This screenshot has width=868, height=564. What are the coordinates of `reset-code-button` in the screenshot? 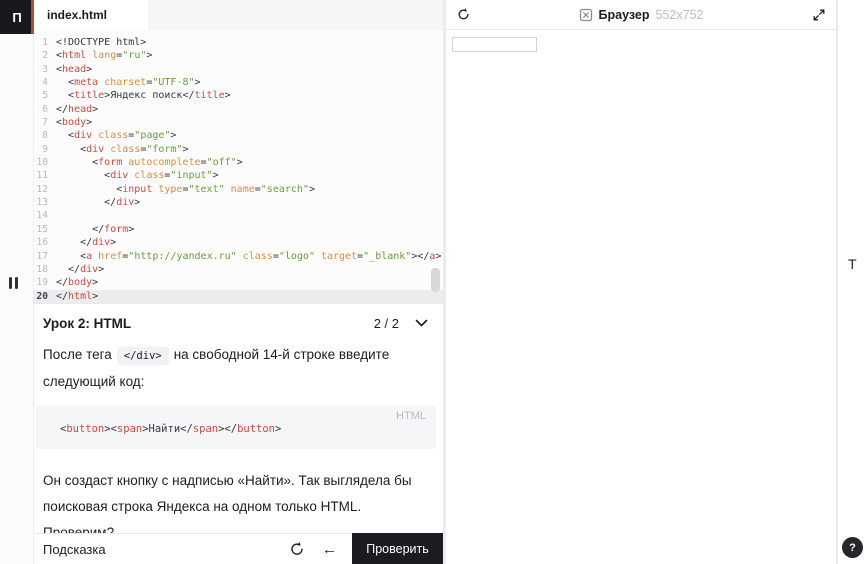 It's located at (297, 549).